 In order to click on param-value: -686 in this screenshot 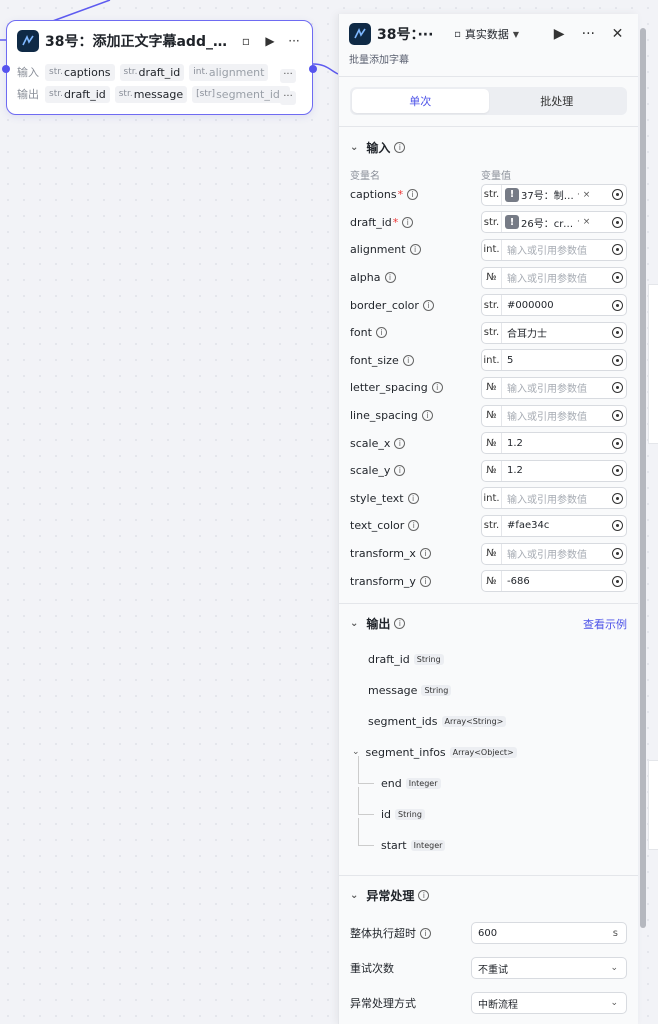, I will do `click(555, 581)`.